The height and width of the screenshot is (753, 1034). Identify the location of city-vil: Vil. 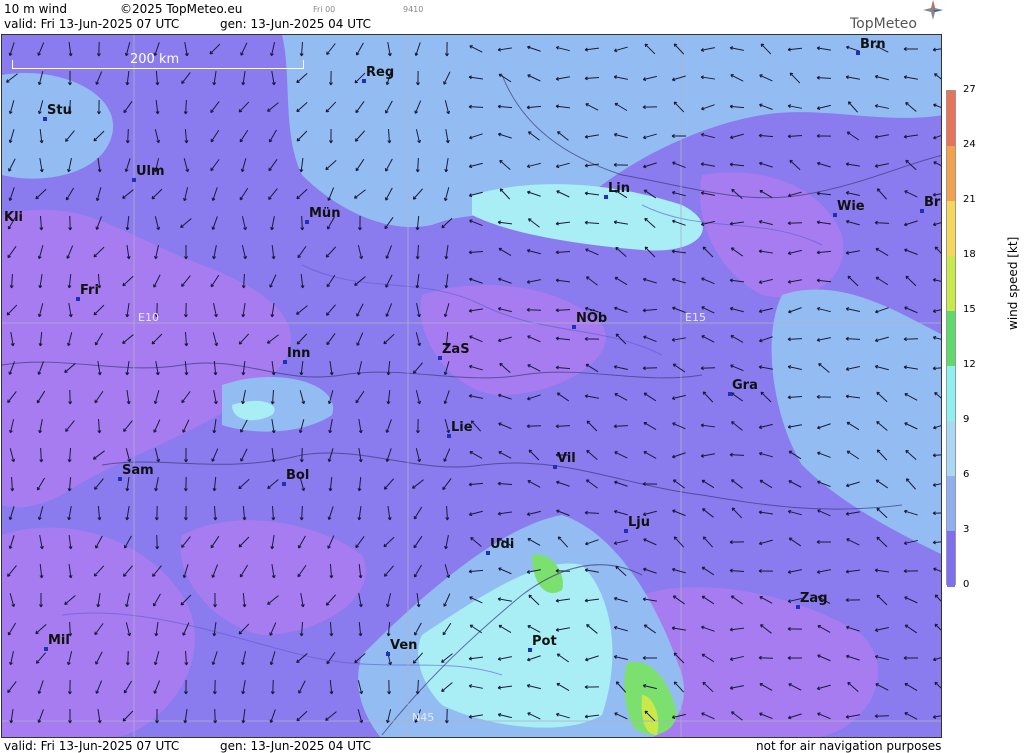
(564, 460).